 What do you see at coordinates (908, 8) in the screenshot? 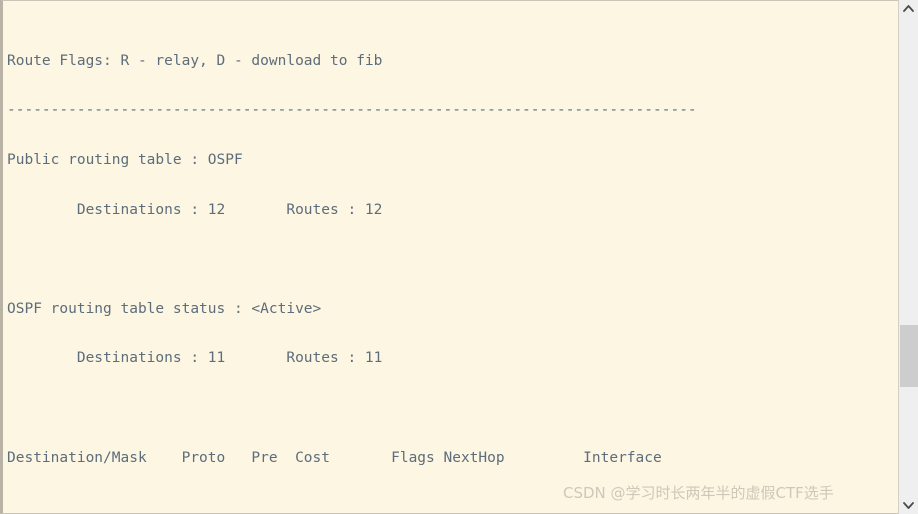
I see `chevron-up-icon` at bounding box center [908, 8].